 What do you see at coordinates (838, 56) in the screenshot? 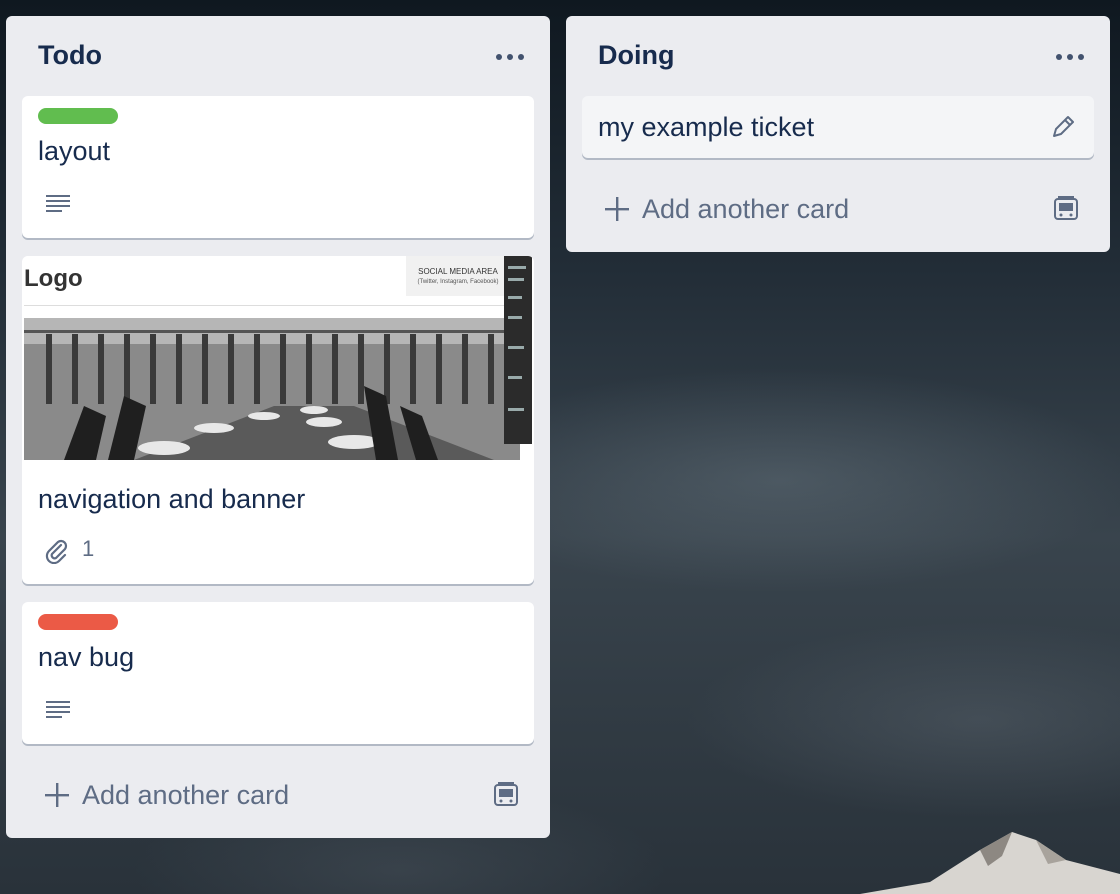
I see `list-header: Doing` at bounding box center [838, 56].